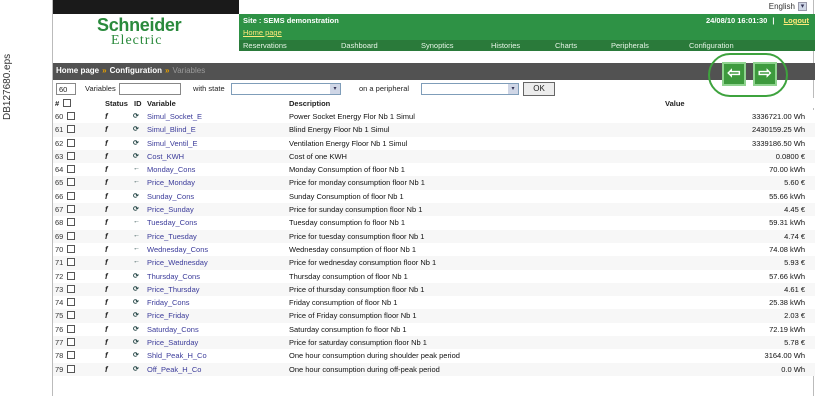  What do you see at coordinates (470, 89) in the screenshot?
I see `peripheral-select: ▾` at bounding box center [470, 89].